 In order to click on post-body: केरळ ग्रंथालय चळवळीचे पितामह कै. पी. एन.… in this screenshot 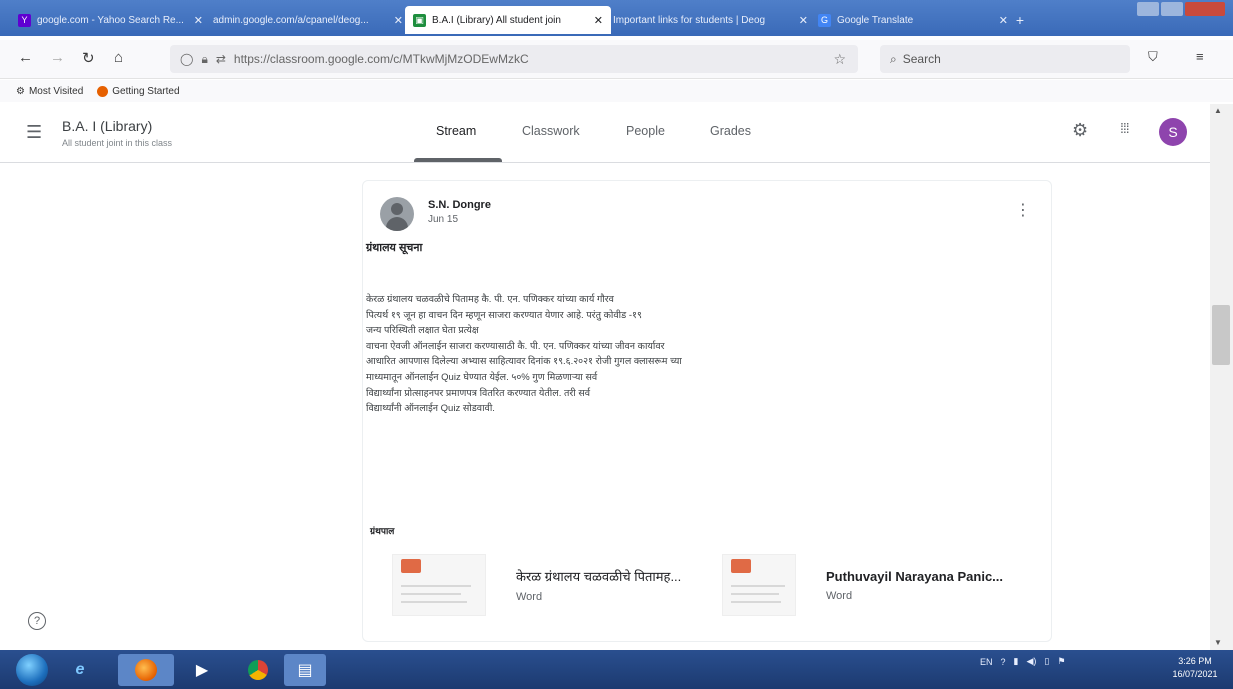, I will do `click(586, 354)`.